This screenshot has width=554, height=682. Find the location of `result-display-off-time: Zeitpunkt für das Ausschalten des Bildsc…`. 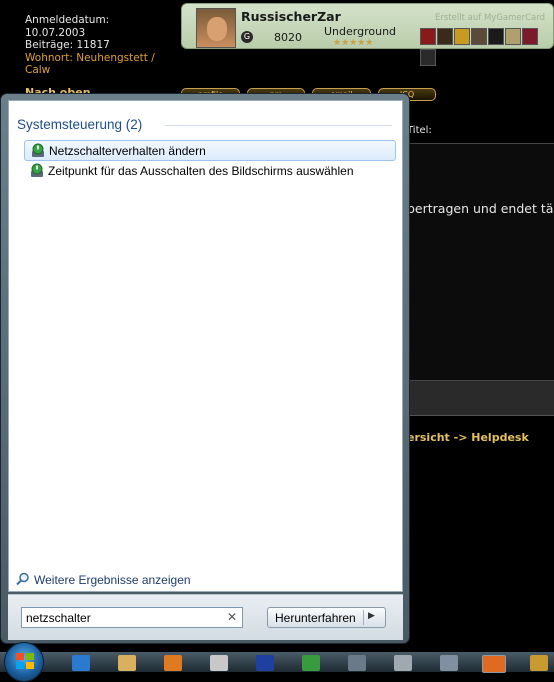

result-display-off-time: Zeitpunkt für das Ausschalten des Bildsc… is located at coordinates (210, 171).